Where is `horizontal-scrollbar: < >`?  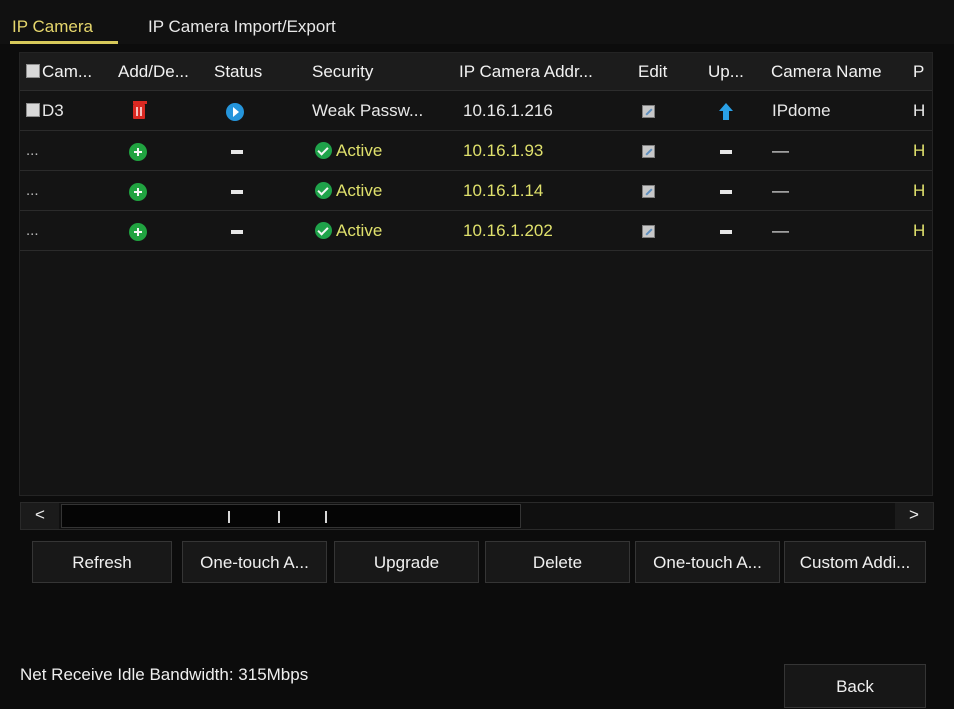 horizontal-scrollbar: < > is located at coordinates (477, 516).